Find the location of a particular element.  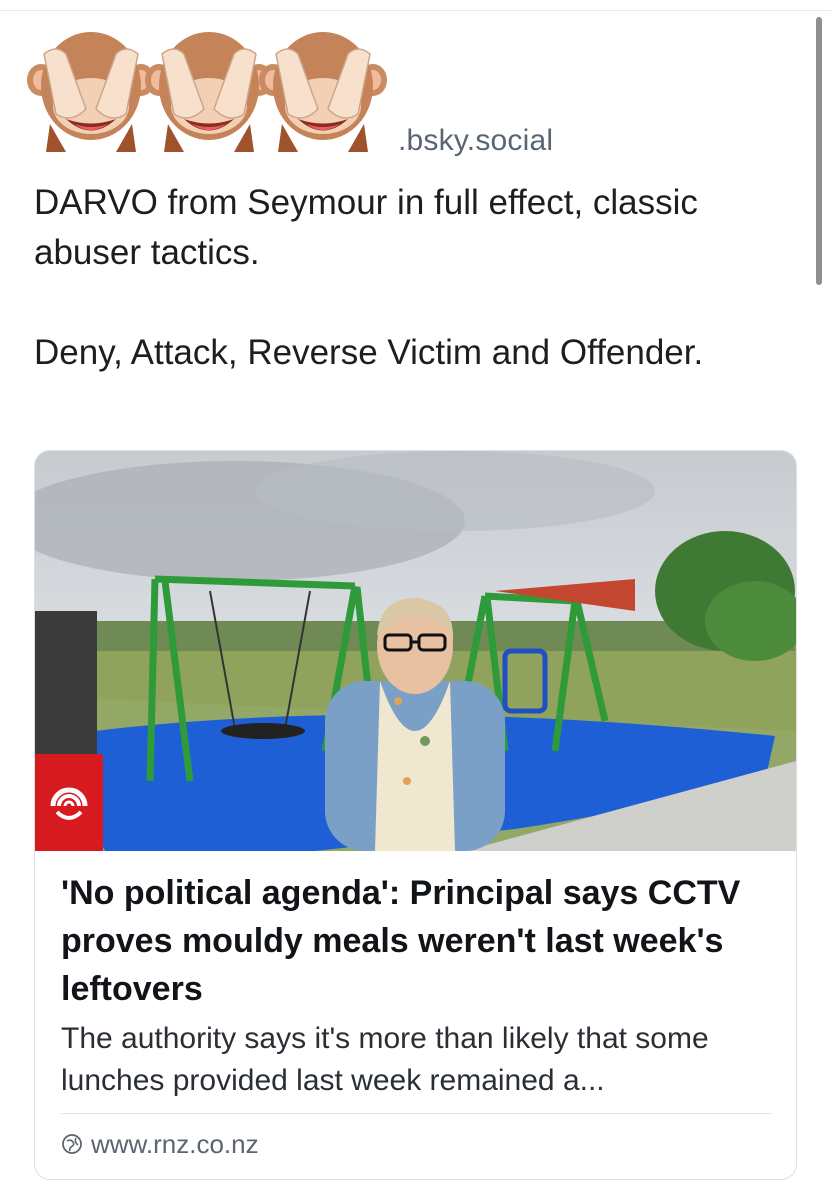

scrollbar is located at coordinates (819, 151).